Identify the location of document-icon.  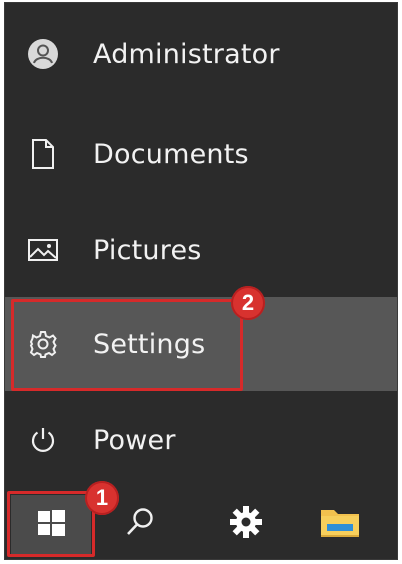
(43, 154).